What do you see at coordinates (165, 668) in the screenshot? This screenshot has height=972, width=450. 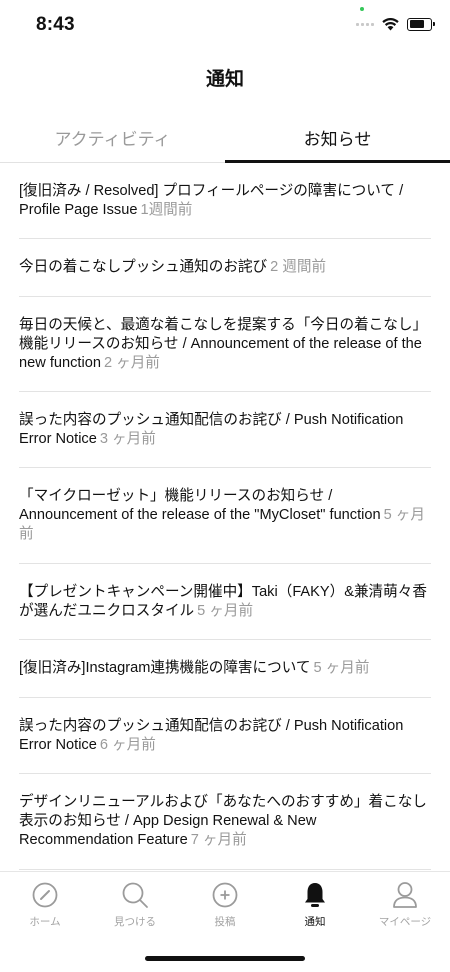 I see `notification-text: [復旧済み]Instagram連携機能の障害について` at bounding box center [165, 668].